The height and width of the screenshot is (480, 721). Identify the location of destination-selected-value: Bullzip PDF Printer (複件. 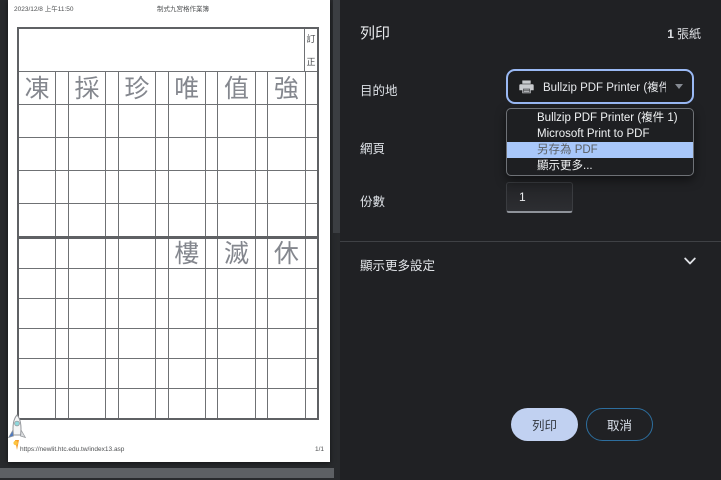
(604, 87).